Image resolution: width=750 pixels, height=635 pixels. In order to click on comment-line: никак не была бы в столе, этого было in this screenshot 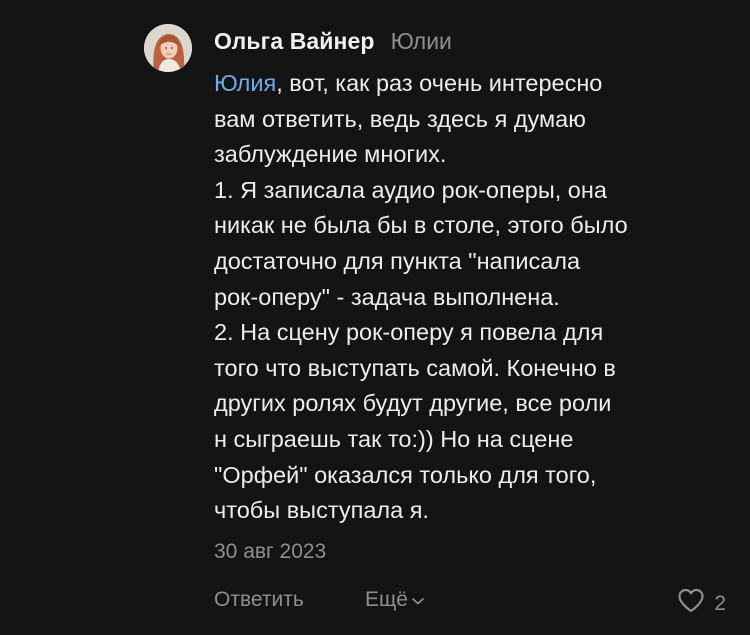, I will do `click(421, 225)`.